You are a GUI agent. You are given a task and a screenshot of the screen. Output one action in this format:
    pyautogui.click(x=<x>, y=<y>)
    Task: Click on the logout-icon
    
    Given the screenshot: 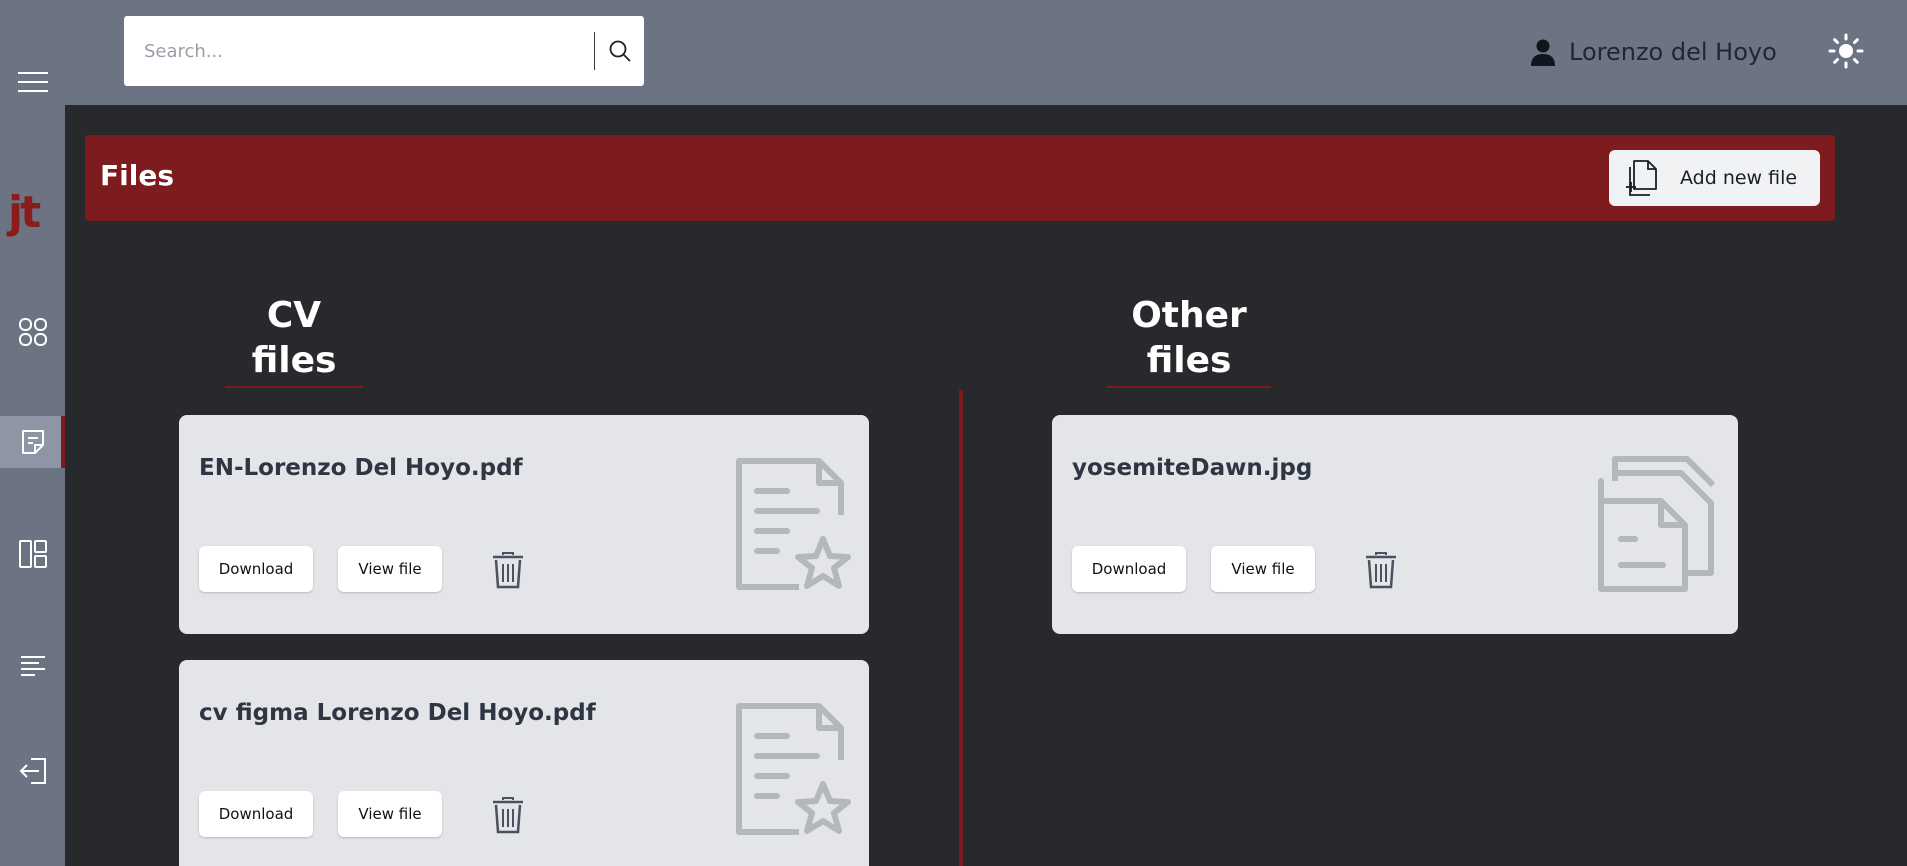 What is the action you would take?
    pyautogui.click(x=32, y=771)
    